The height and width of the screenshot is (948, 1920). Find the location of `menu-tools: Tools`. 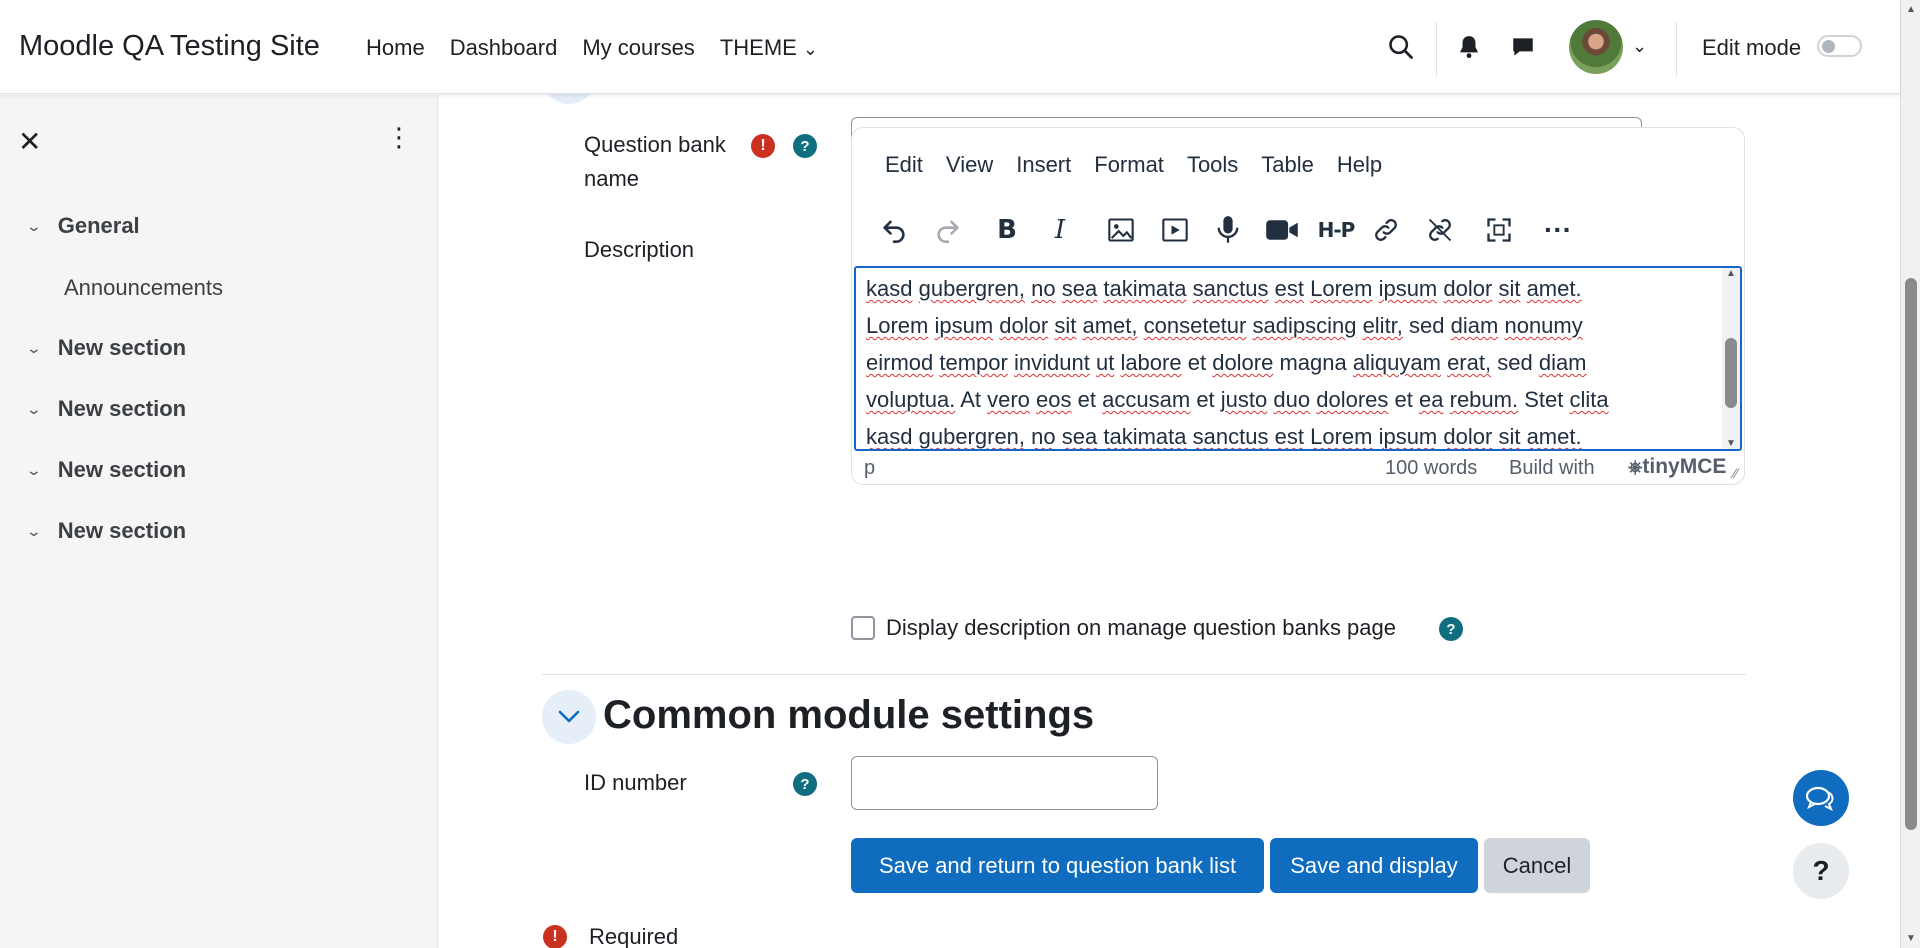

menu-tools: Tools is located at coordinates (1212, 165).